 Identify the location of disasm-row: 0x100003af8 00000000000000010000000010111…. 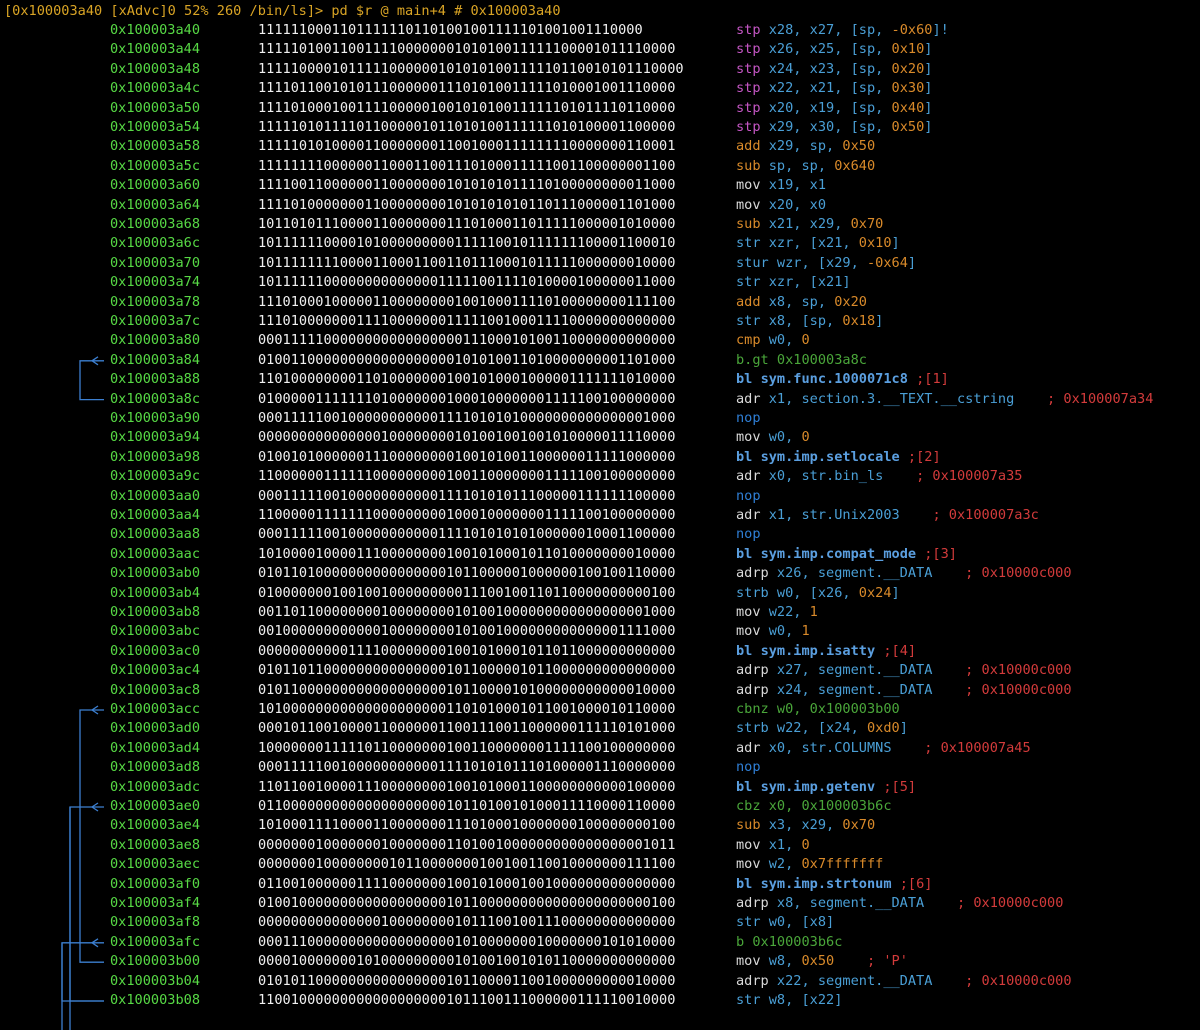
(600, 922).